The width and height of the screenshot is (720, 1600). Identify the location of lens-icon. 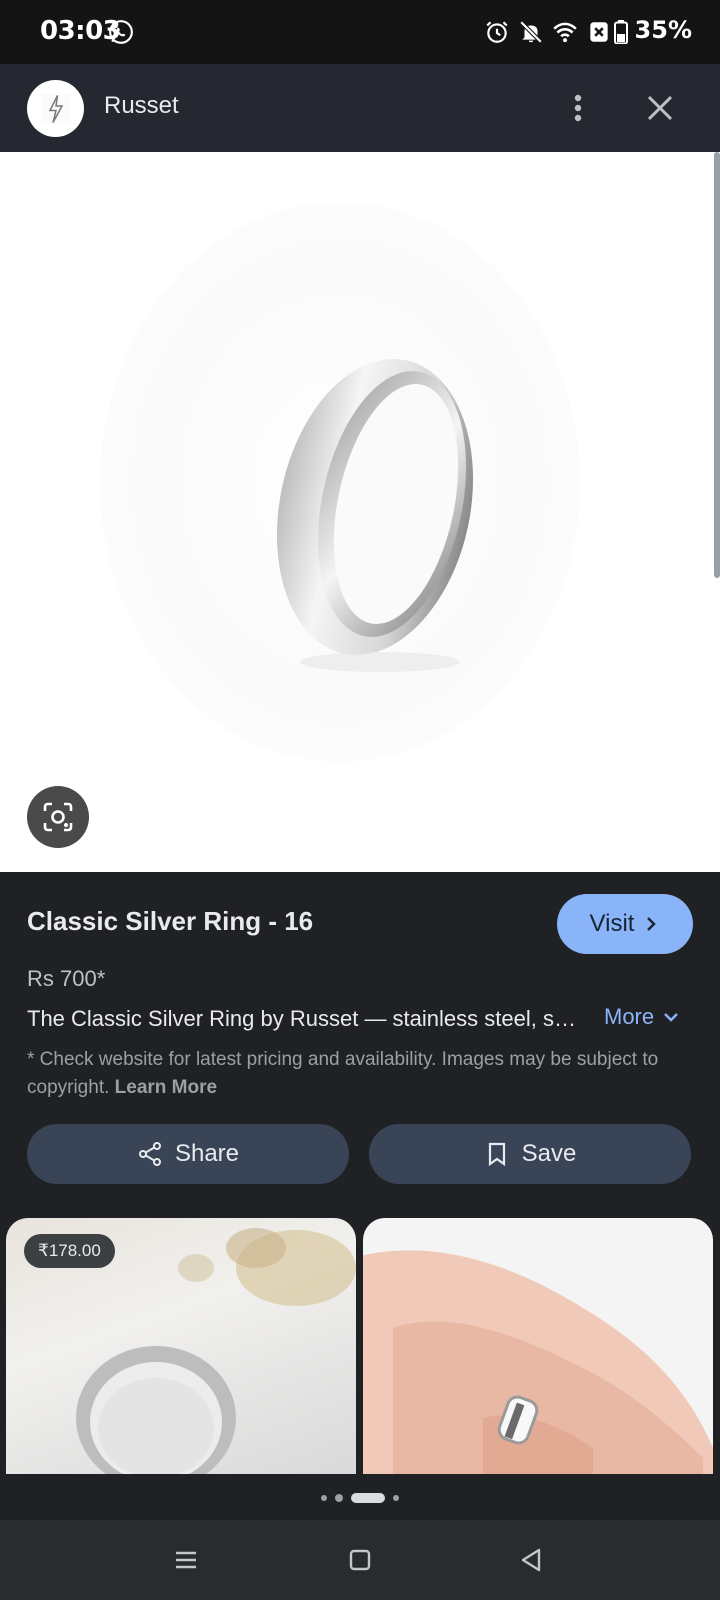
(58, 817).